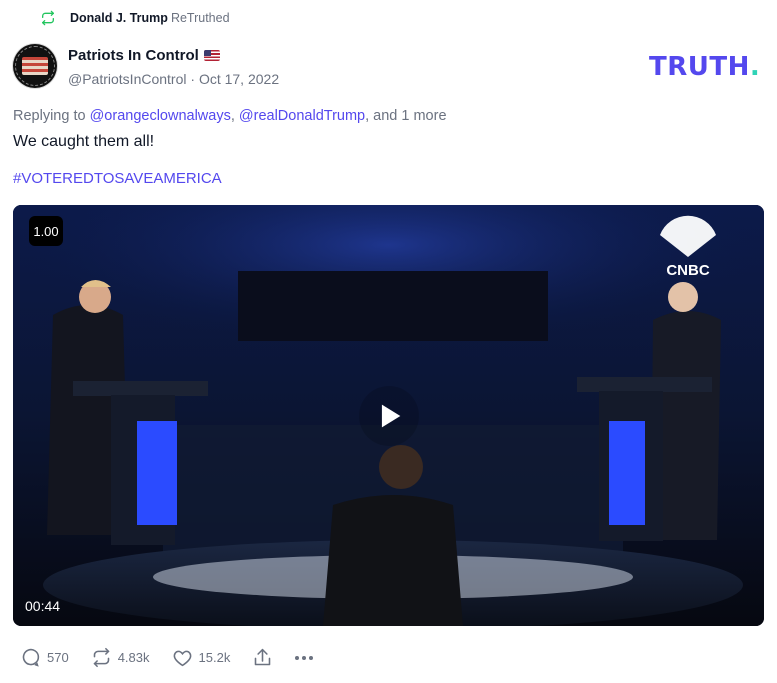  Describe the element at coordinates (234, 116) in the screenshot. I see `reply-comma: ,` at that location.